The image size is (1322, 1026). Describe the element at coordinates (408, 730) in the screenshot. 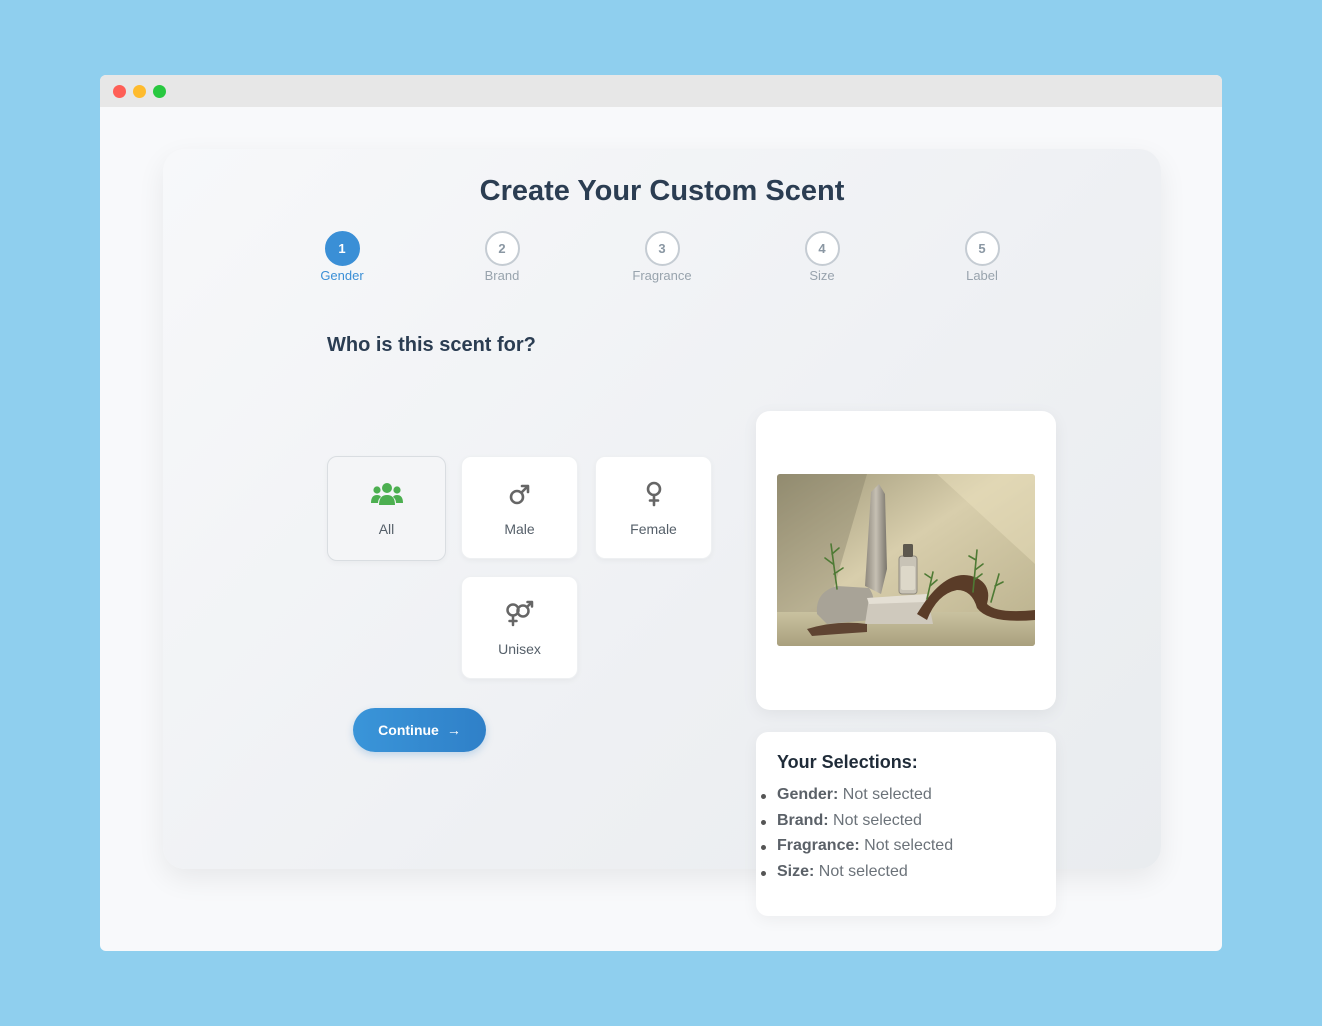

I see `continue-label: Continue` at that location.